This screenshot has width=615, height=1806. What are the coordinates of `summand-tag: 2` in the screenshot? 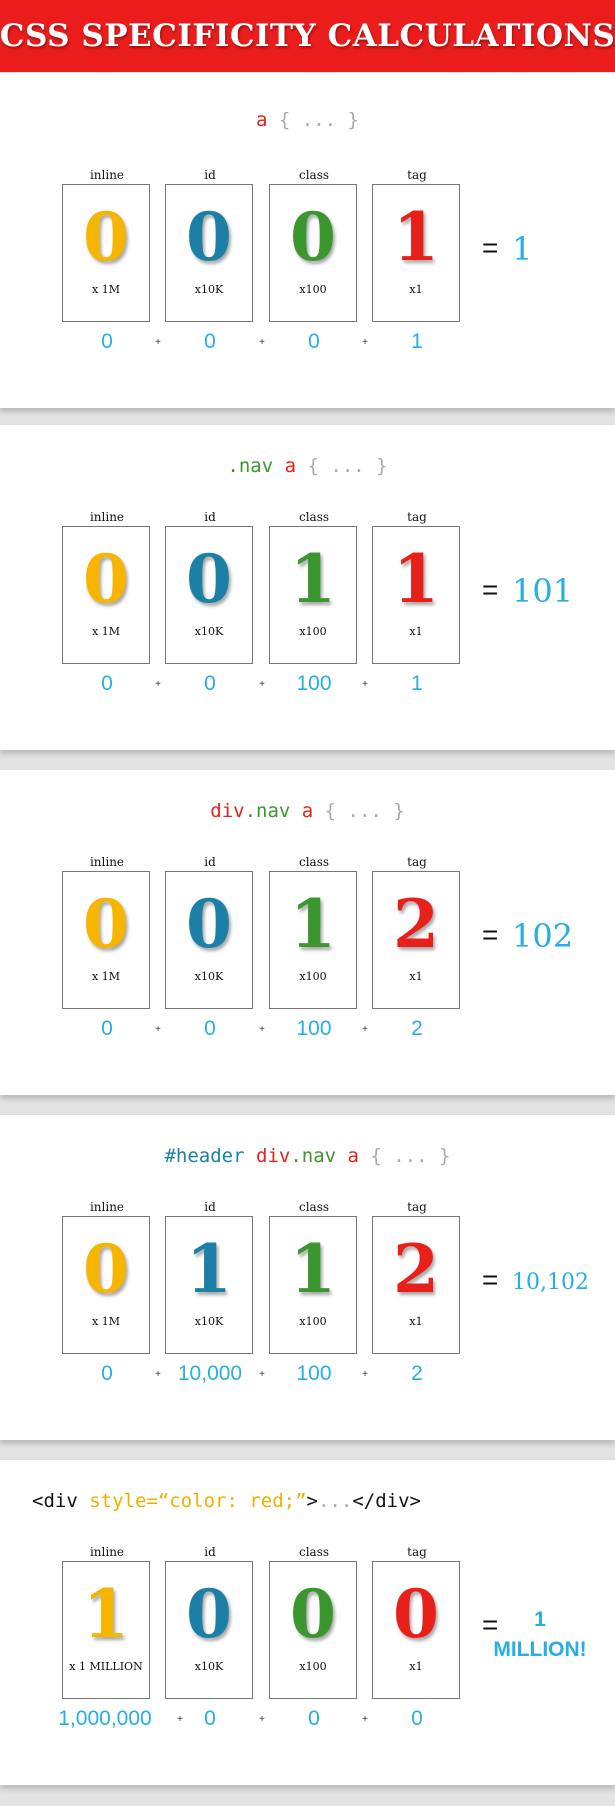 It's located at (417, 1028).